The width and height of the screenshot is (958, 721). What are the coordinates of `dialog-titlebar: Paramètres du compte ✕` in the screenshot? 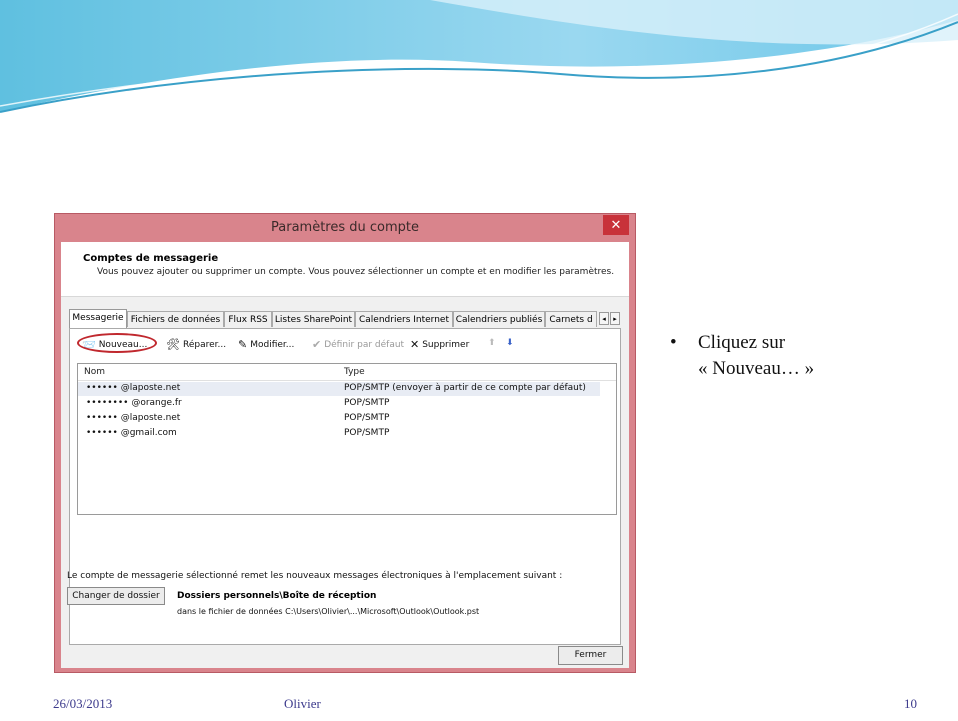 It's located at (345, 228).